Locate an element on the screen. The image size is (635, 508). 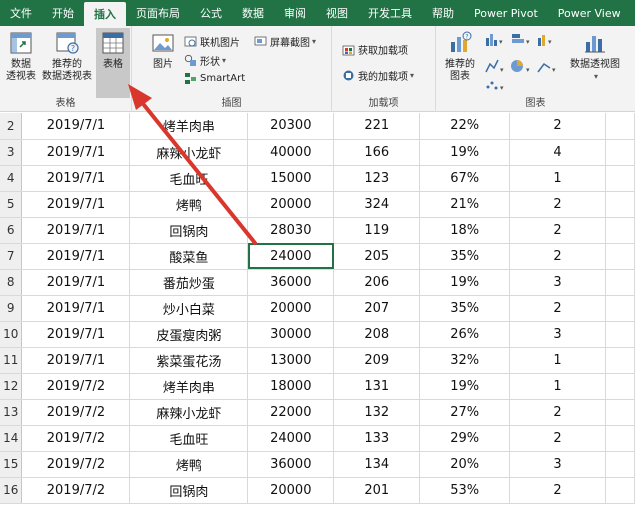
row-header: 7 is located at coordinates (11, 256).